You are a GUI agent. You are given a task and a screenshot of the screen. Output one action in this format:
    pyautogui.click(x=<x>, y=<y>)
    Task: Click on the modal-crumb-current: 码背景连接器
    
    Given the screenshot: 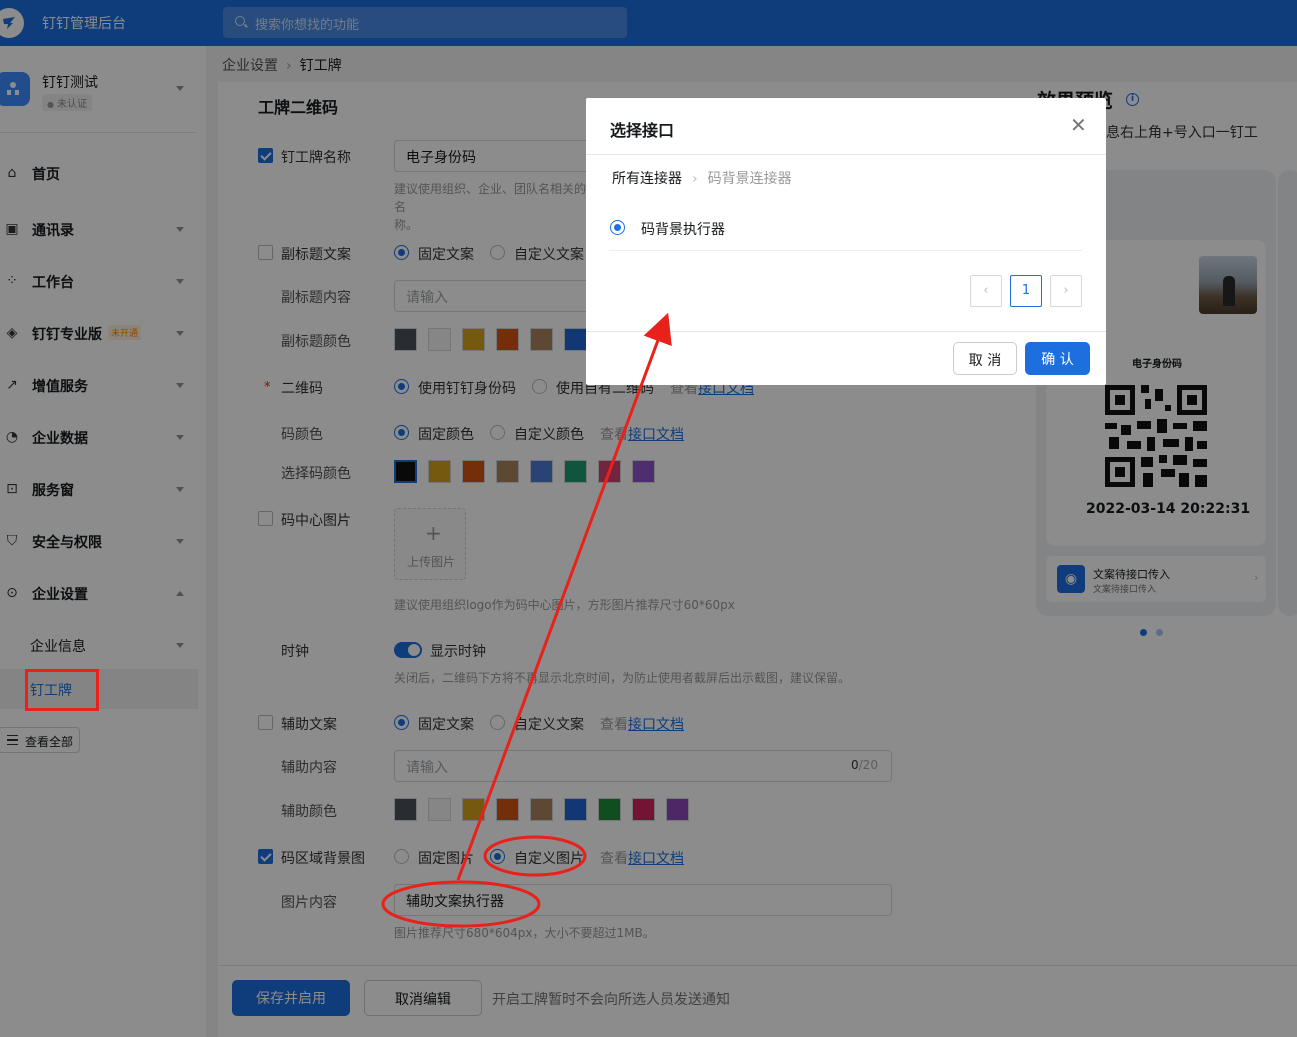 What is the action you would take?
    pyautogui.click(x=749, y=179)
    